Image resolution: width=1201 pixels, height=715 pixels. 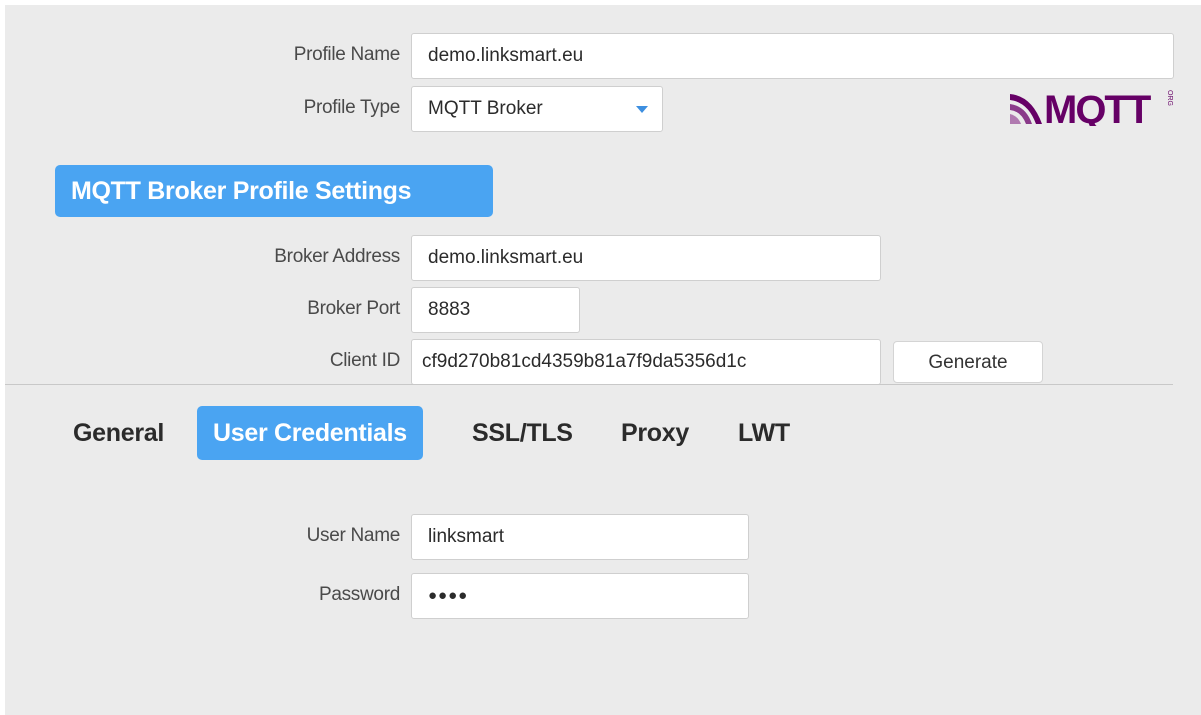 What do you see at coordinates (580, 596) in the screenshot?
I see `password-input: ●●●●` at bounding box center [580, 596].